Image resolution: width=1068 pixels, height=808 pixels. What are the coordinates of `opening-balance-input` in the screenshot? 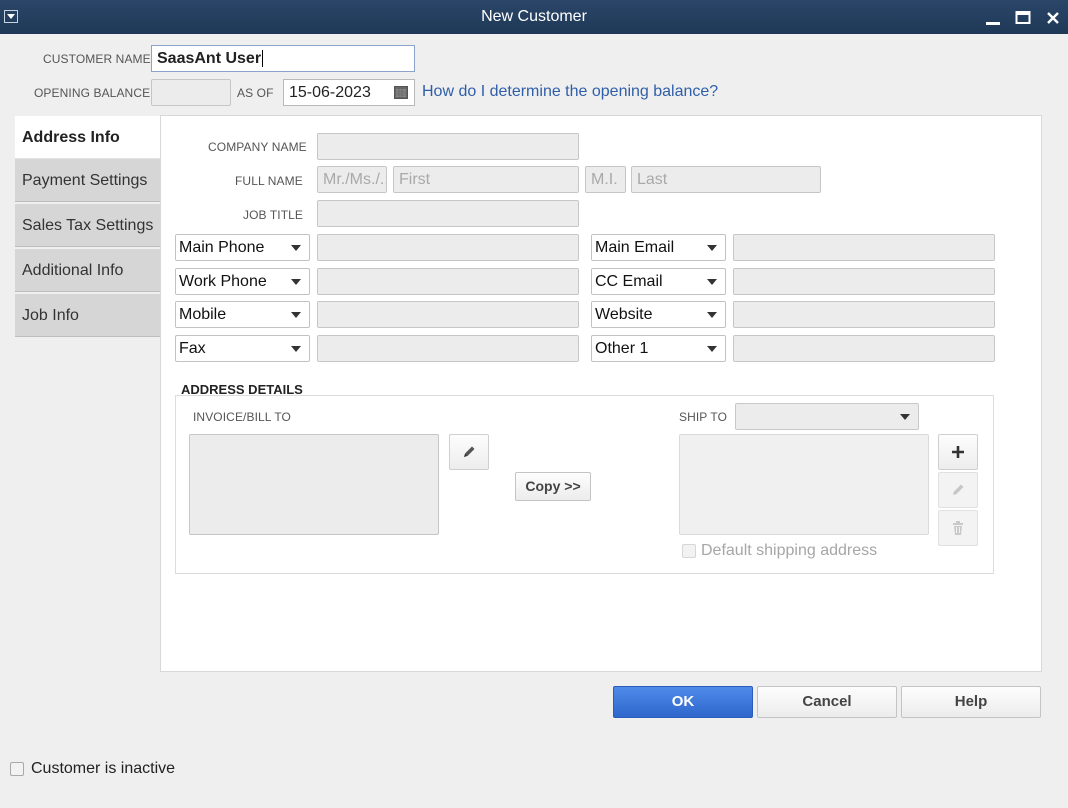 It's located at (191, 92).